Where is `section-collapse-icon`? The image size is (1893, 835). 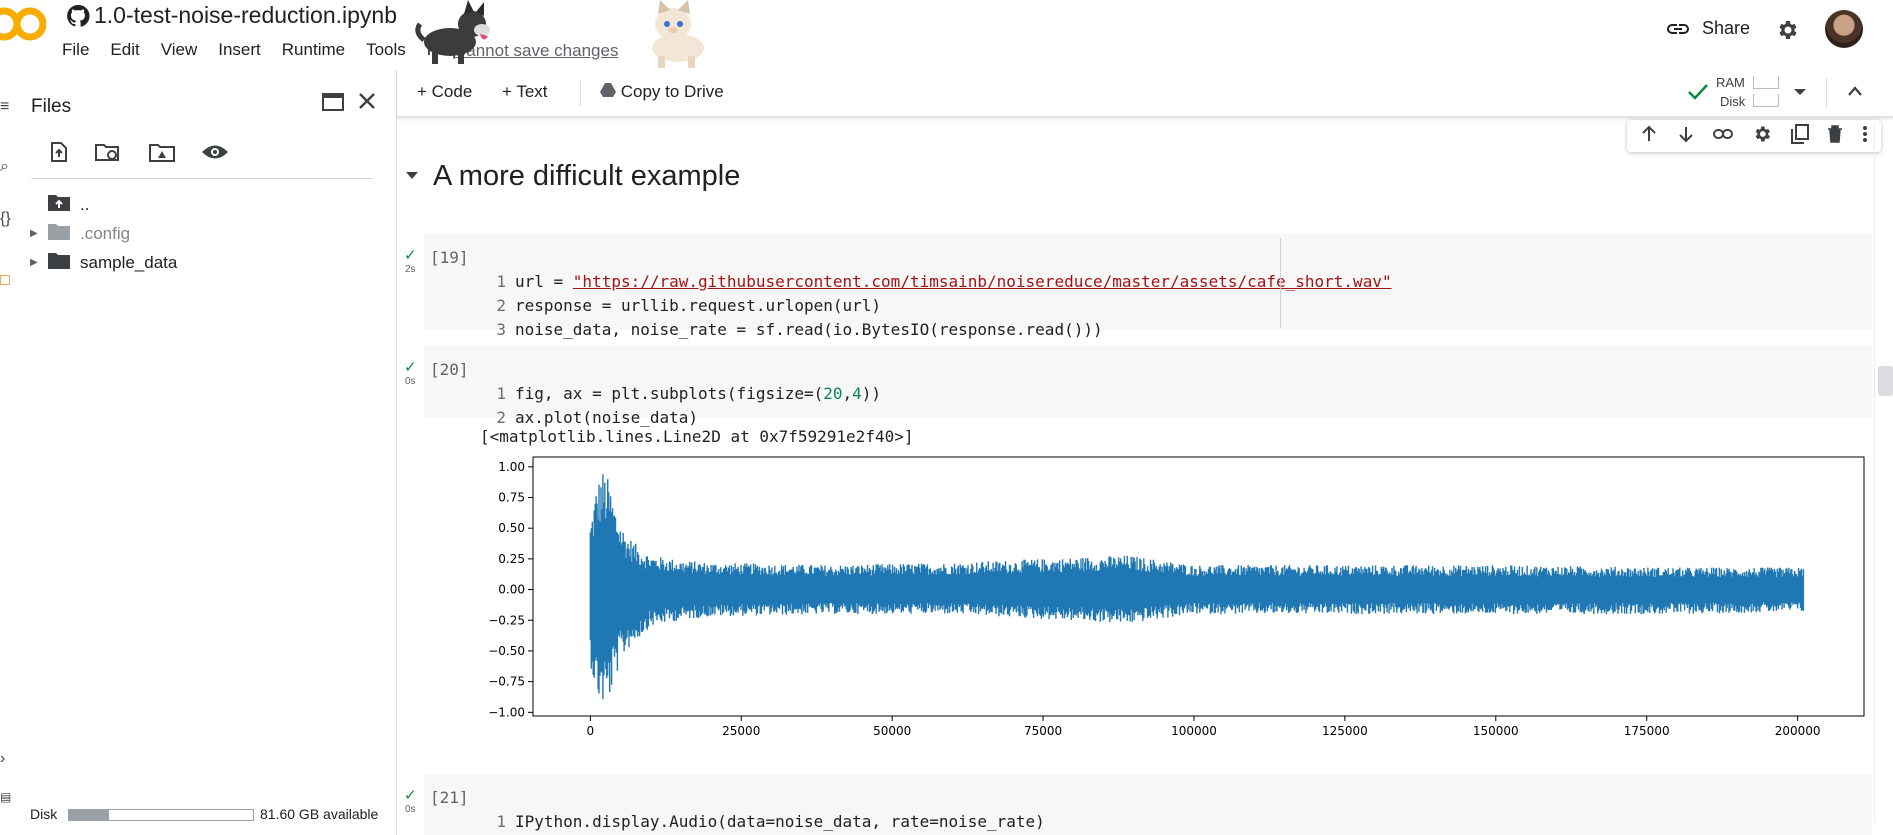
section-collapse-icon is located at coordinates (412, 177).